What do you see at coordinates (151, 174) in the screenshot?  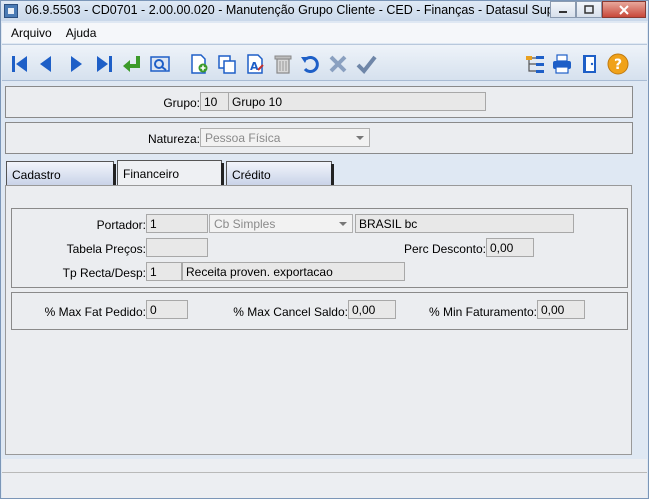 I see `tab-financeiro-label: Financeiro` at bounding box center [151, 174].